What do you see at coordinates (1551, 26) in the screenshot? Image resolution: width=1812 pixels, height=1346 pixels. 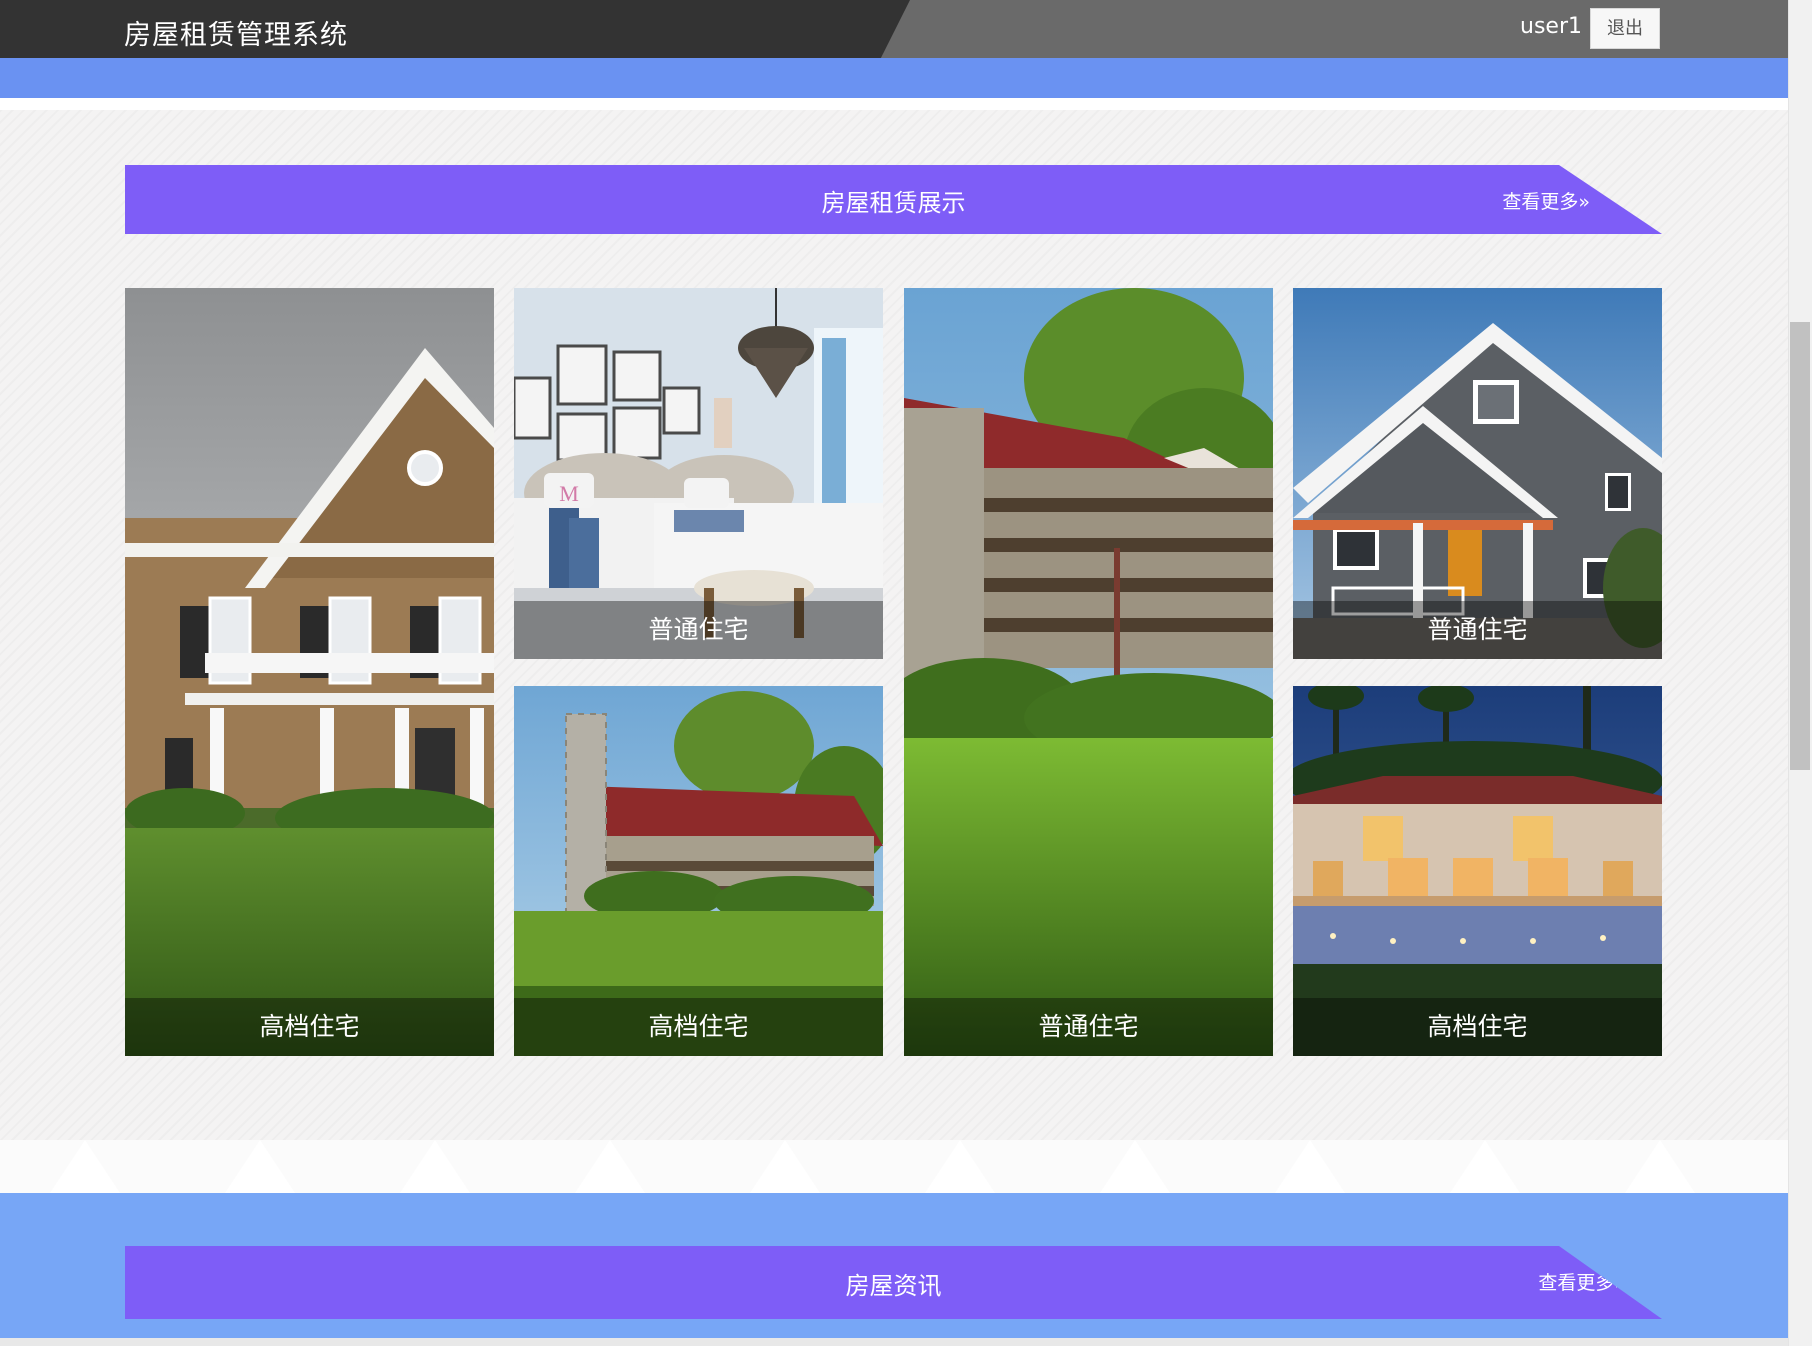 I see `current-username: user1` at bounding box center [1551, 26].